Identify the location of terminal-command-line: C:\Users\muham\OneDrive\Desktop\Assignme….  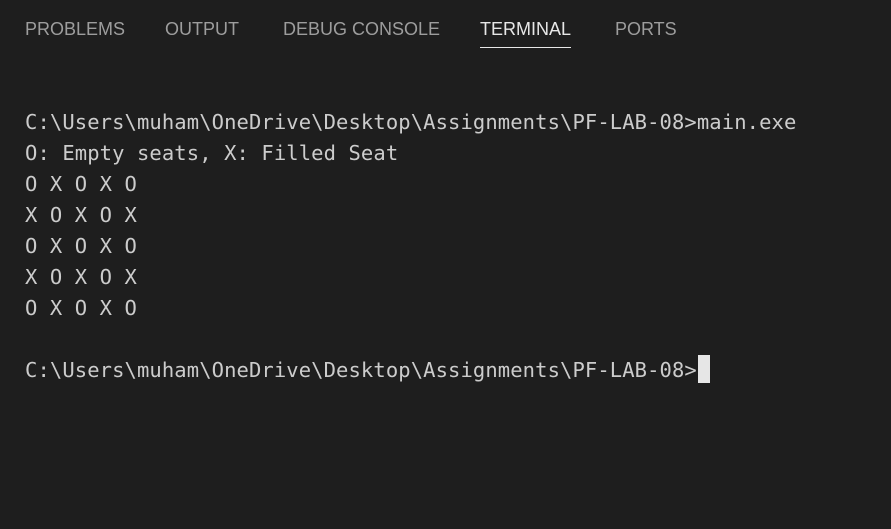
(411, 122).